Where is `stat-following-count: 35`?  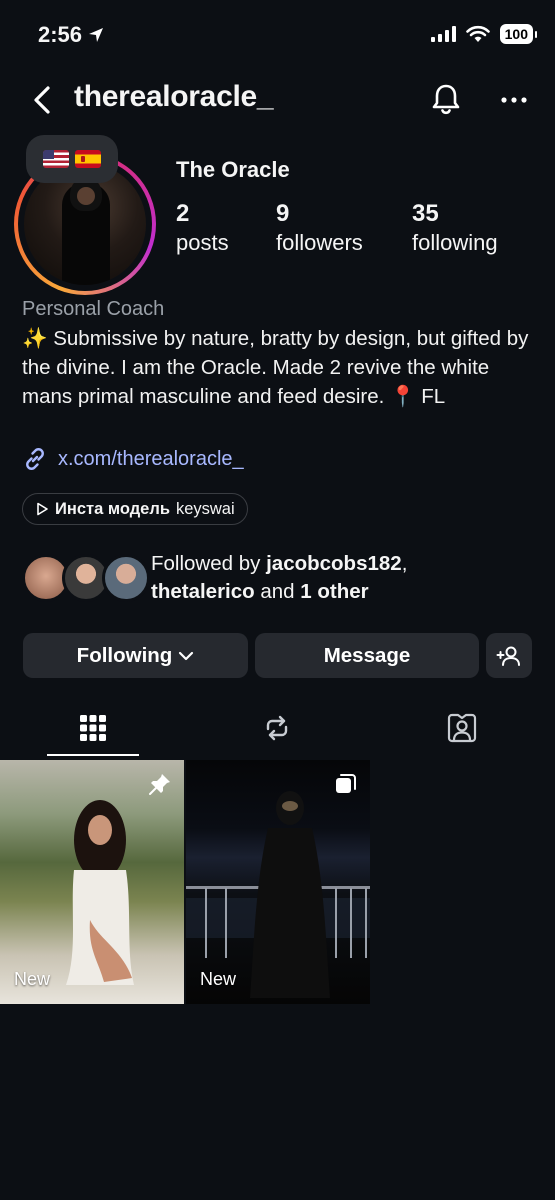
stat-following-count: 35 is located at coordinates (425, 213).